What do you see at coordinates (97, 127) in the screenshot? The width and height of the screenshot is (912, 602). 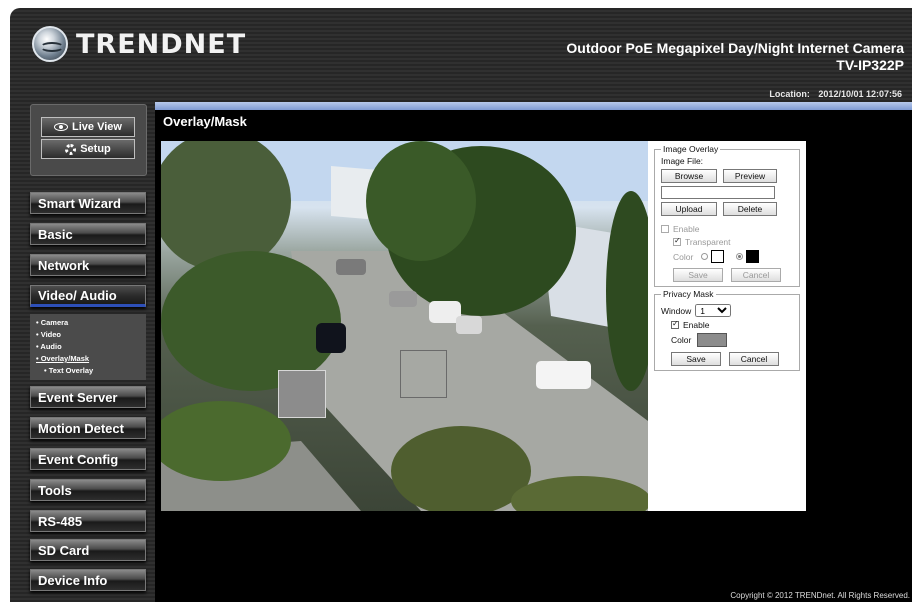 I see `live-view-label: Live View` at bounding box center [97, 127].